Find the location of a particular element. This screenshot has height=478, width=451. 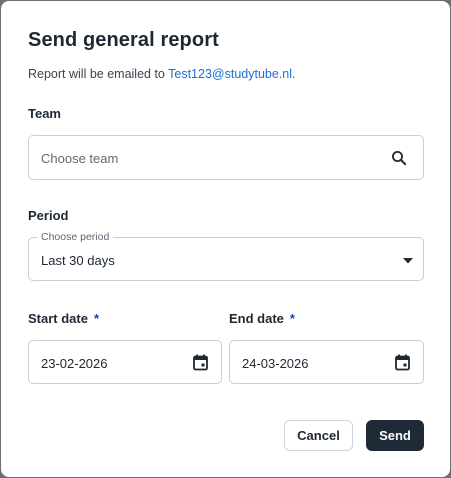

search-icon is located at coordinates (399, 158).